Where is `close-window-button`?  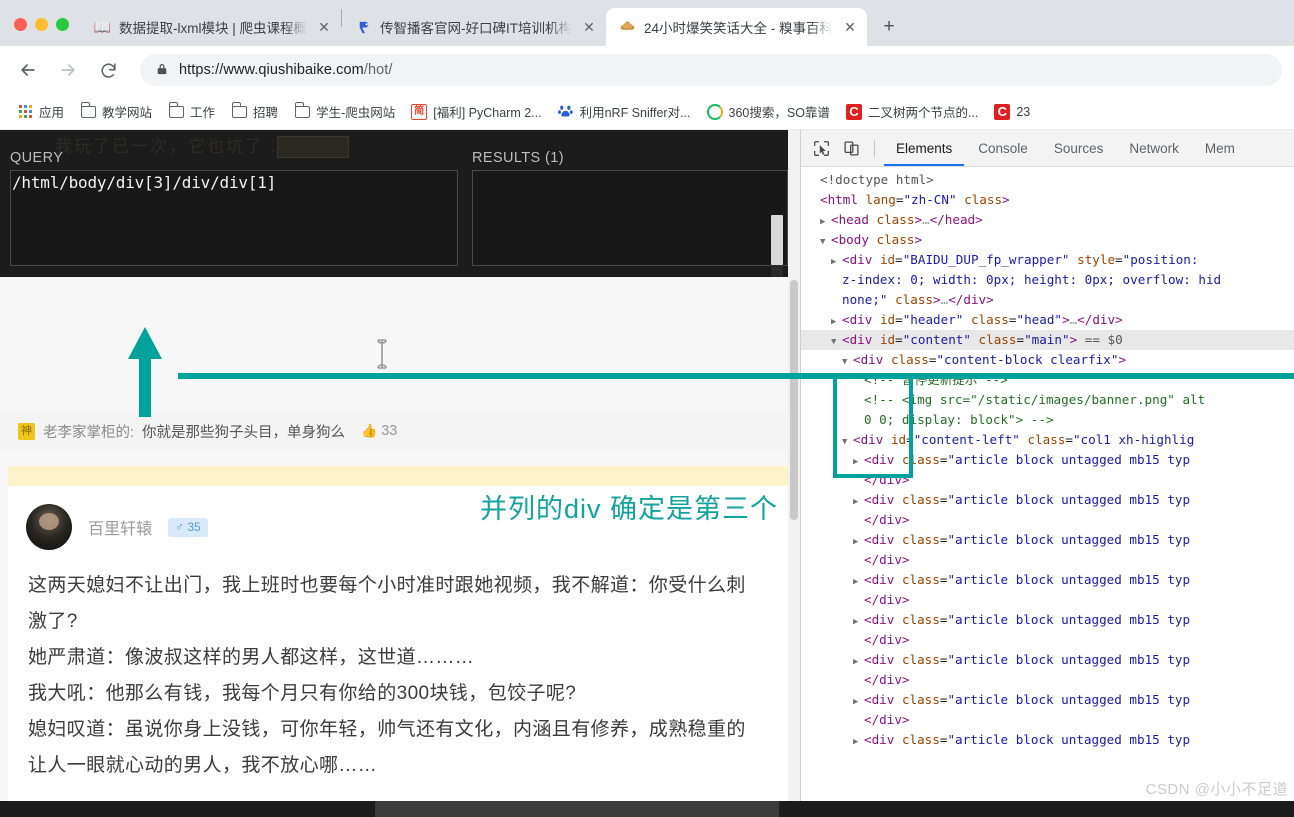 close-window-button is located at coordinates (20, 24).